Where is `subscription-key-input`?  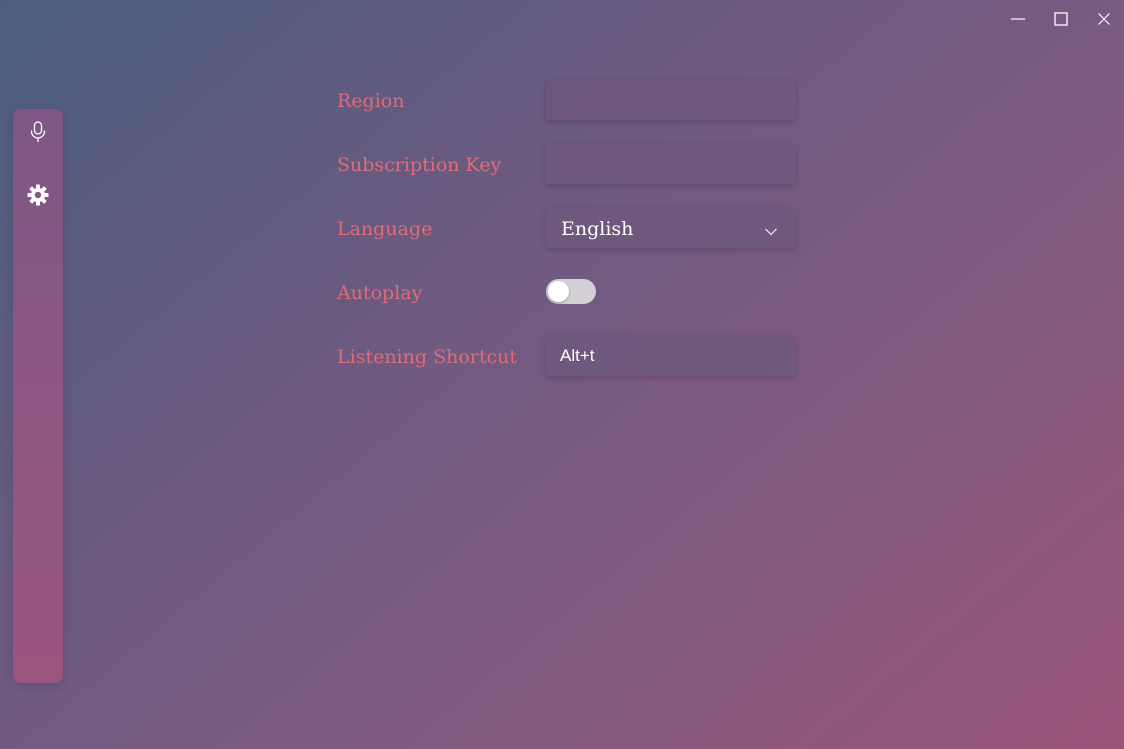 subscription-key-input is located at coordinates (671, 164).